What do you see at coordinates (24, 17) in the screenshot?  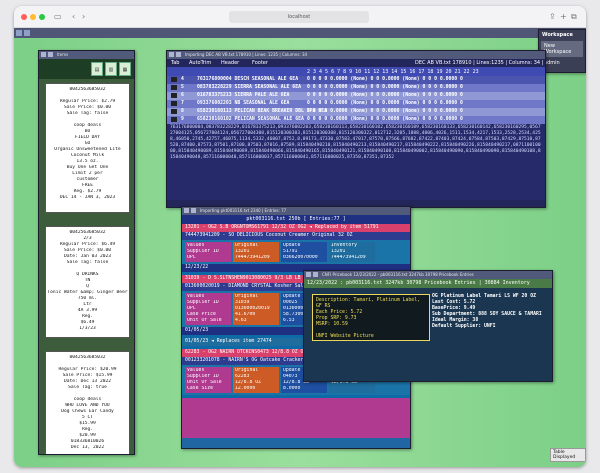 I see `close-window-button` at bounding box center [24, 17].